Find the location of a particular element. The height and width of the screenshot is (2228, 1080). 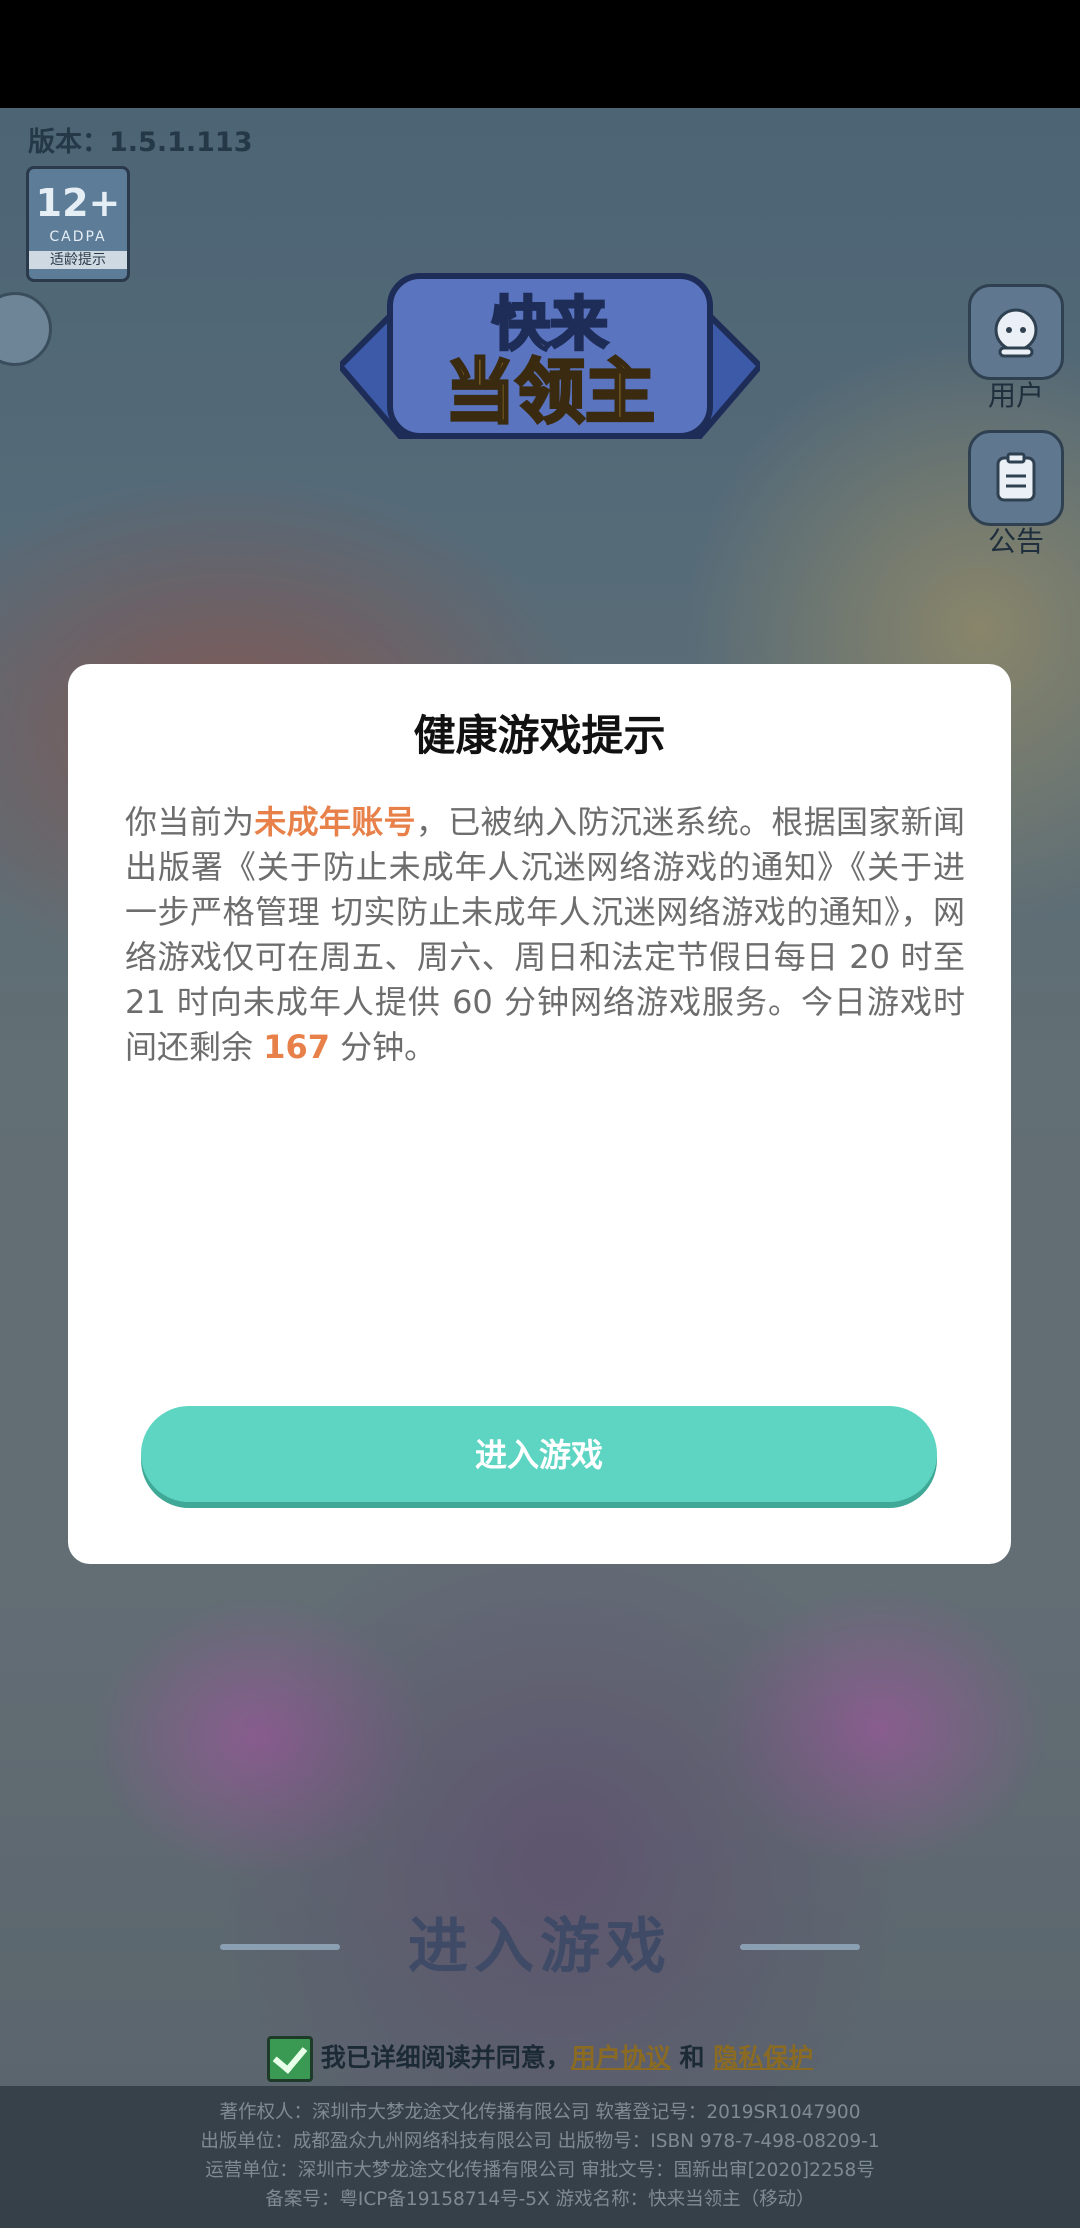

enter-decor-right is located at coordinates (800, 1947).